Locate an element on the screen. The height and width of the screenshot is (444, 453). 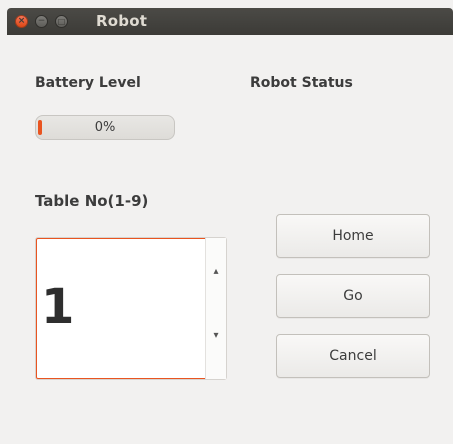
spin-buttons: ▴ ▾ is located at coordinates (215, 308).